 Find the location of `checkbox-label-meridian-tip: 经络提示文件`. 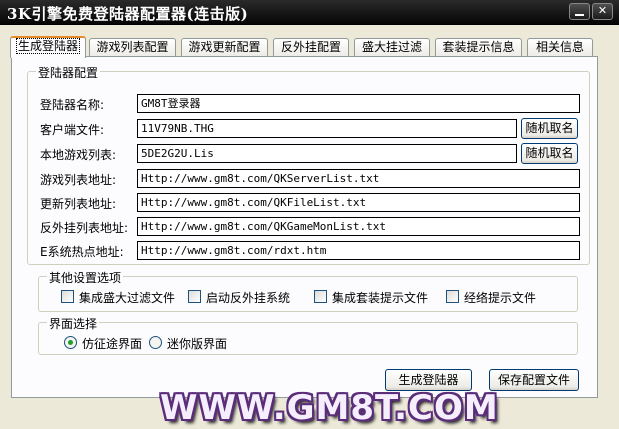

checkbox-label-meridian-tip: 经络提示文件 is located at coordinates (500, 298).